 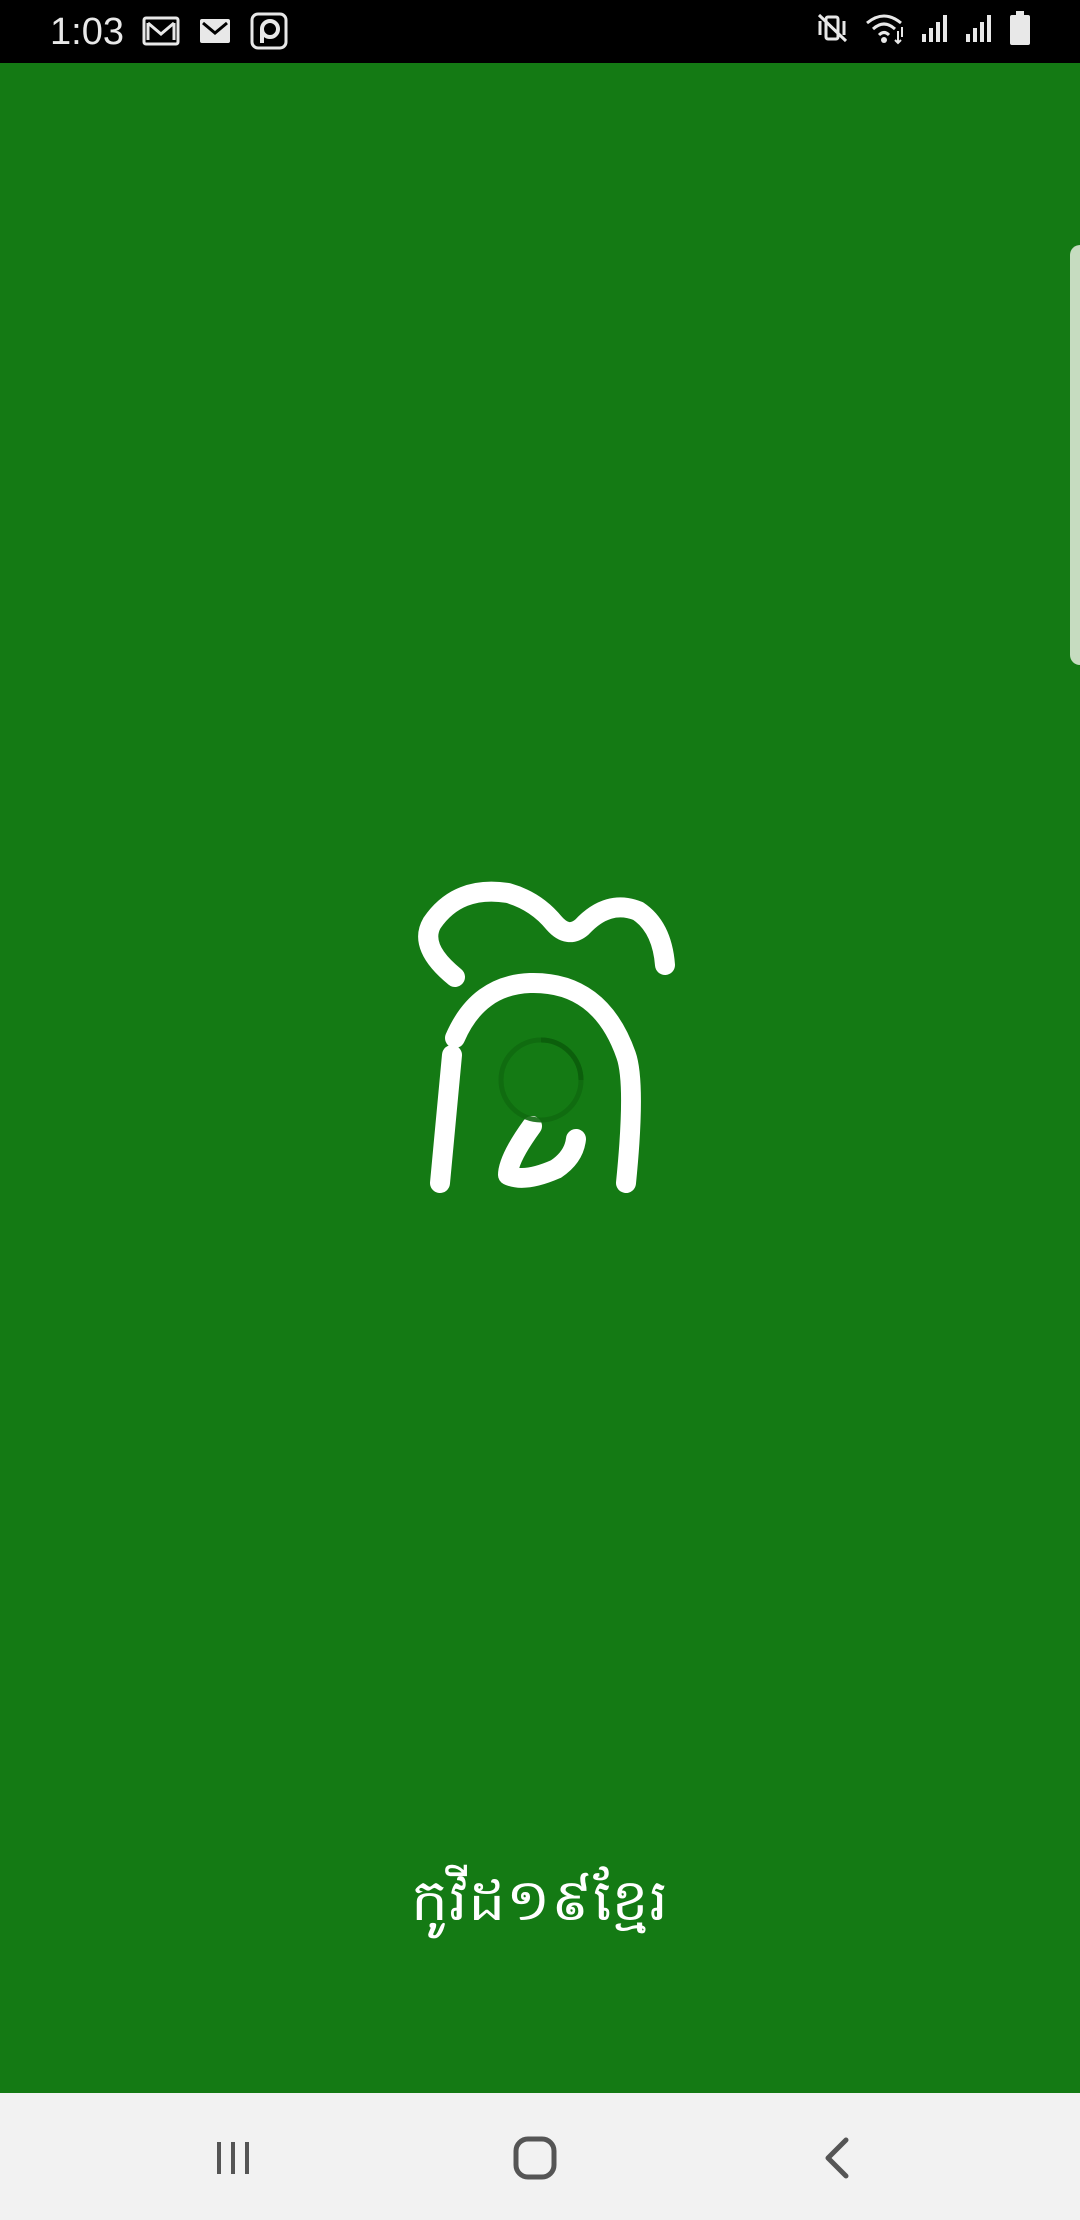 I want to click on status-time: 1:03, so click(x=87, y=32).